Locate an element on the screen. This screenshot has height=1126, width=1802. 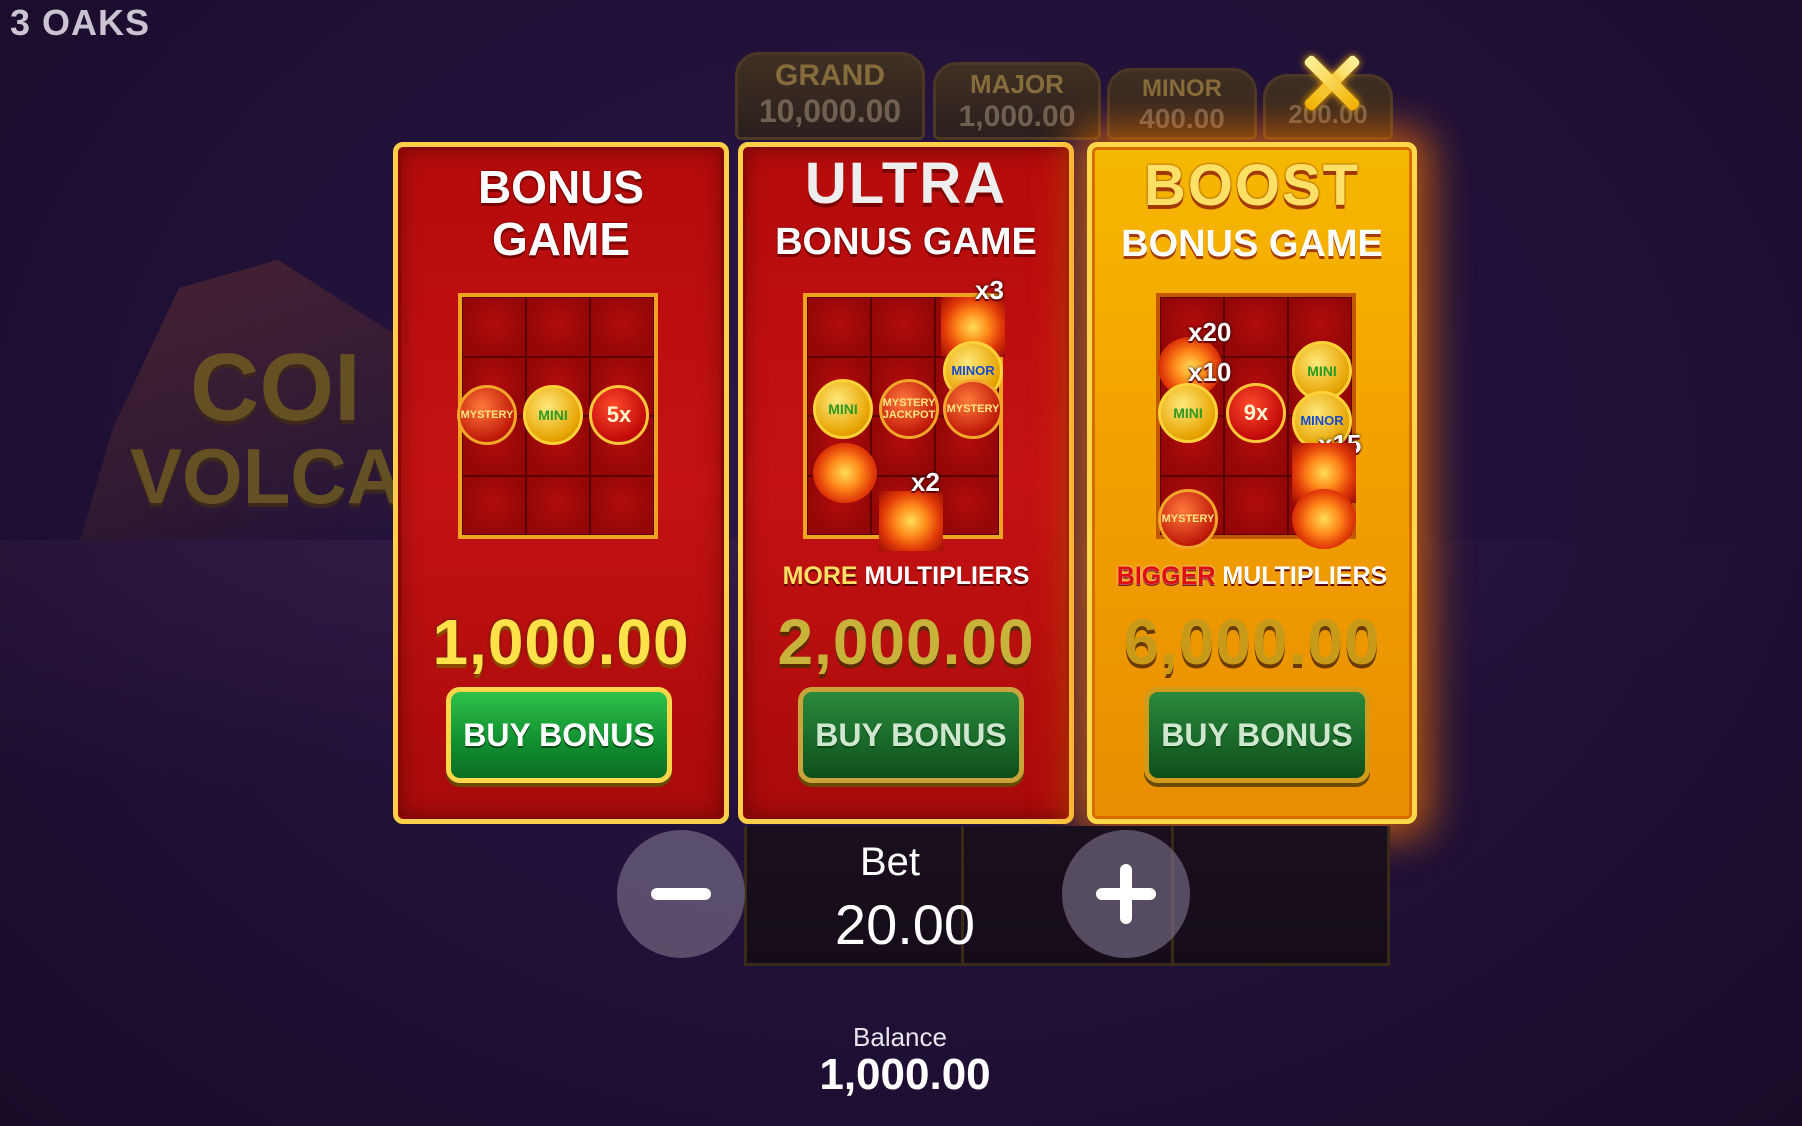
background-logo-line2: VOLCA is located at coordinates (266, 476).